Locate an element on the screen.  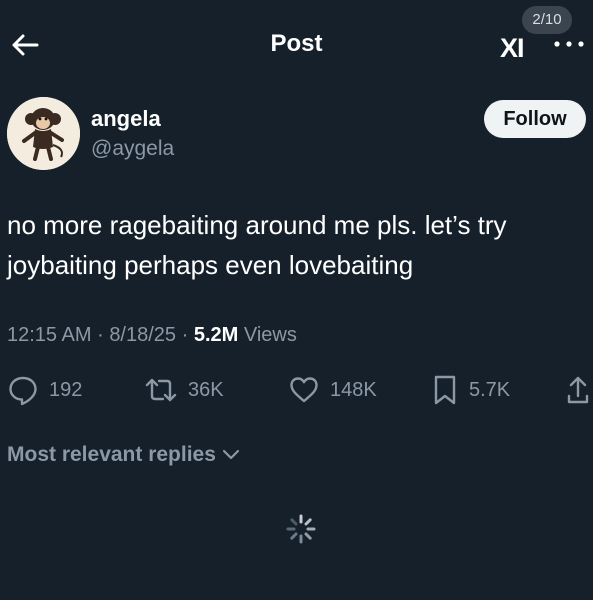
more-horizontal-icon is located at coordinates (569, 44).